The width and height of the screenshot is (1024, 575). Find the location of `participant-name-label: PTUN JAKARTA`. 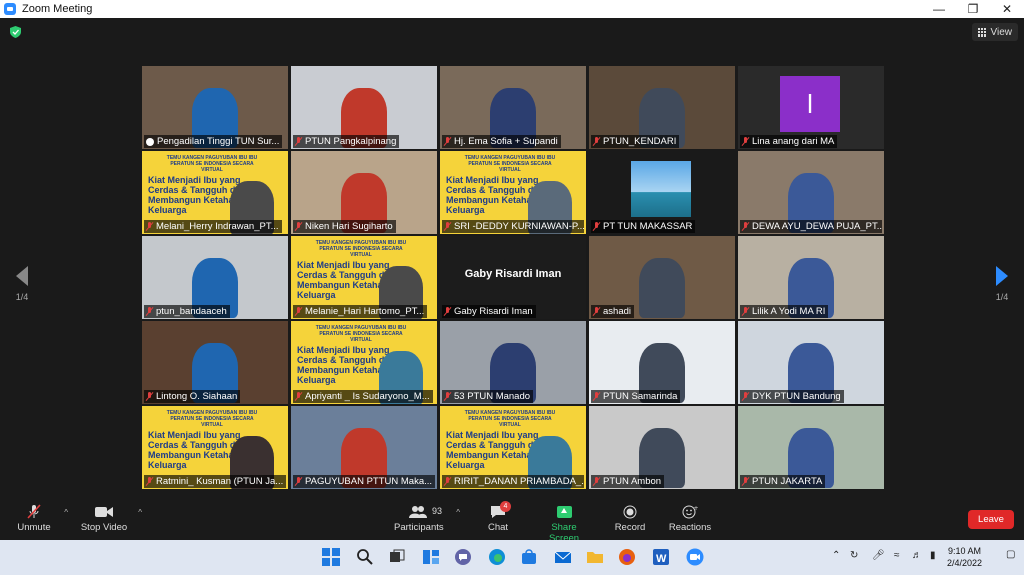

participant-name-label: PTUN JAKARTA is located at coordinates (783, 481).